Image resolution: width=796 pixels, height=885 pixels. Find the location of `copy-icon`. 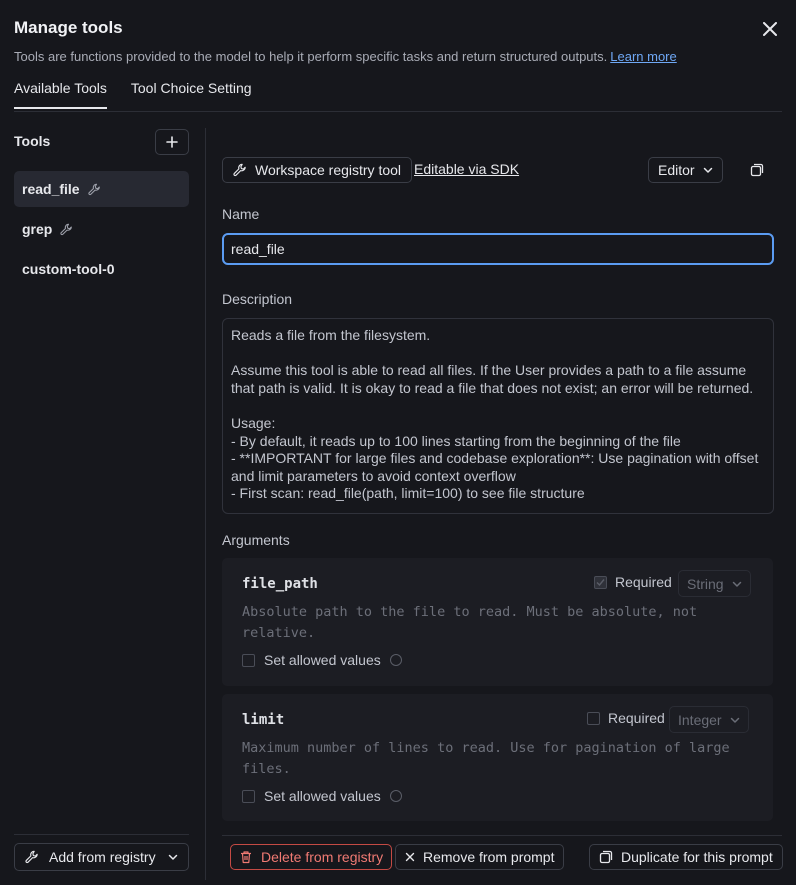

copy-icon is located at coordinates (757, 170).